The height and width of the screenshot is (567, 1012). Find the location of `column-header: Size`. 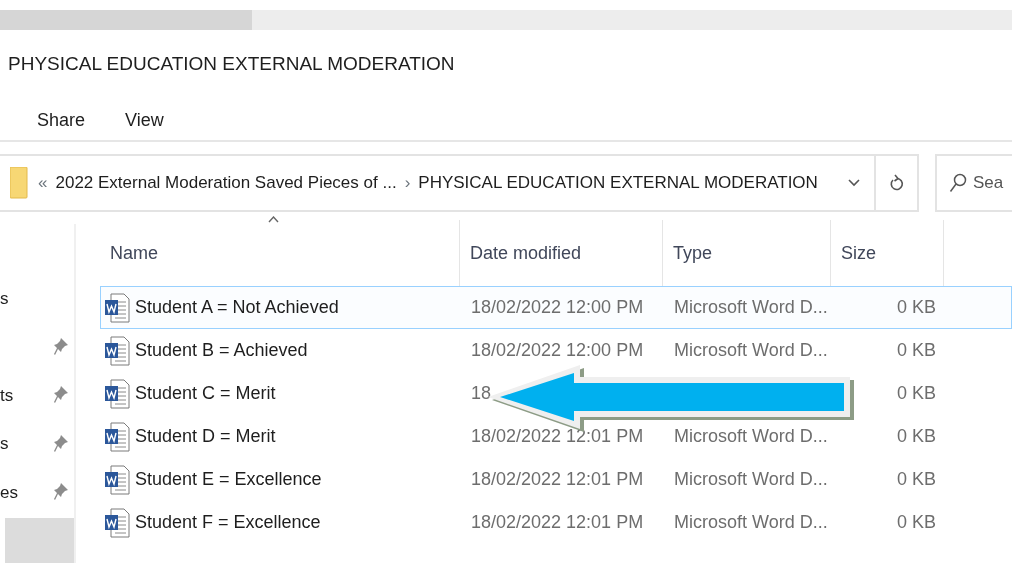

column-header: Size is located at coordinates (858, 253).